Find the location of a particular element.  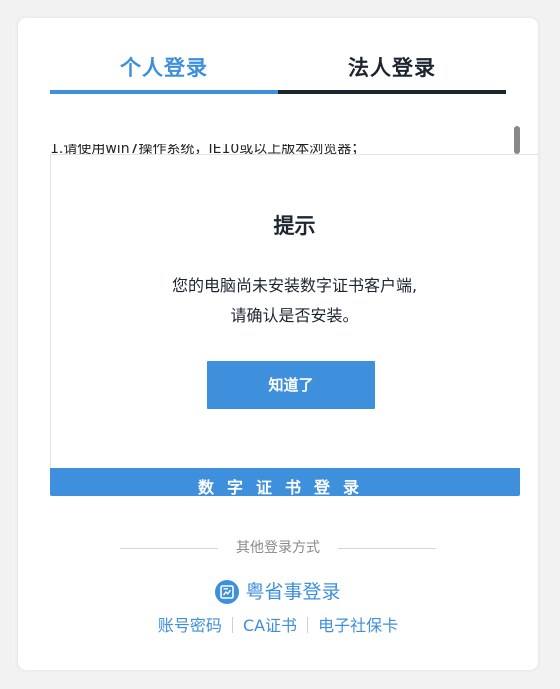

ok-button: 知道了 is located at coordinates (291, 385).